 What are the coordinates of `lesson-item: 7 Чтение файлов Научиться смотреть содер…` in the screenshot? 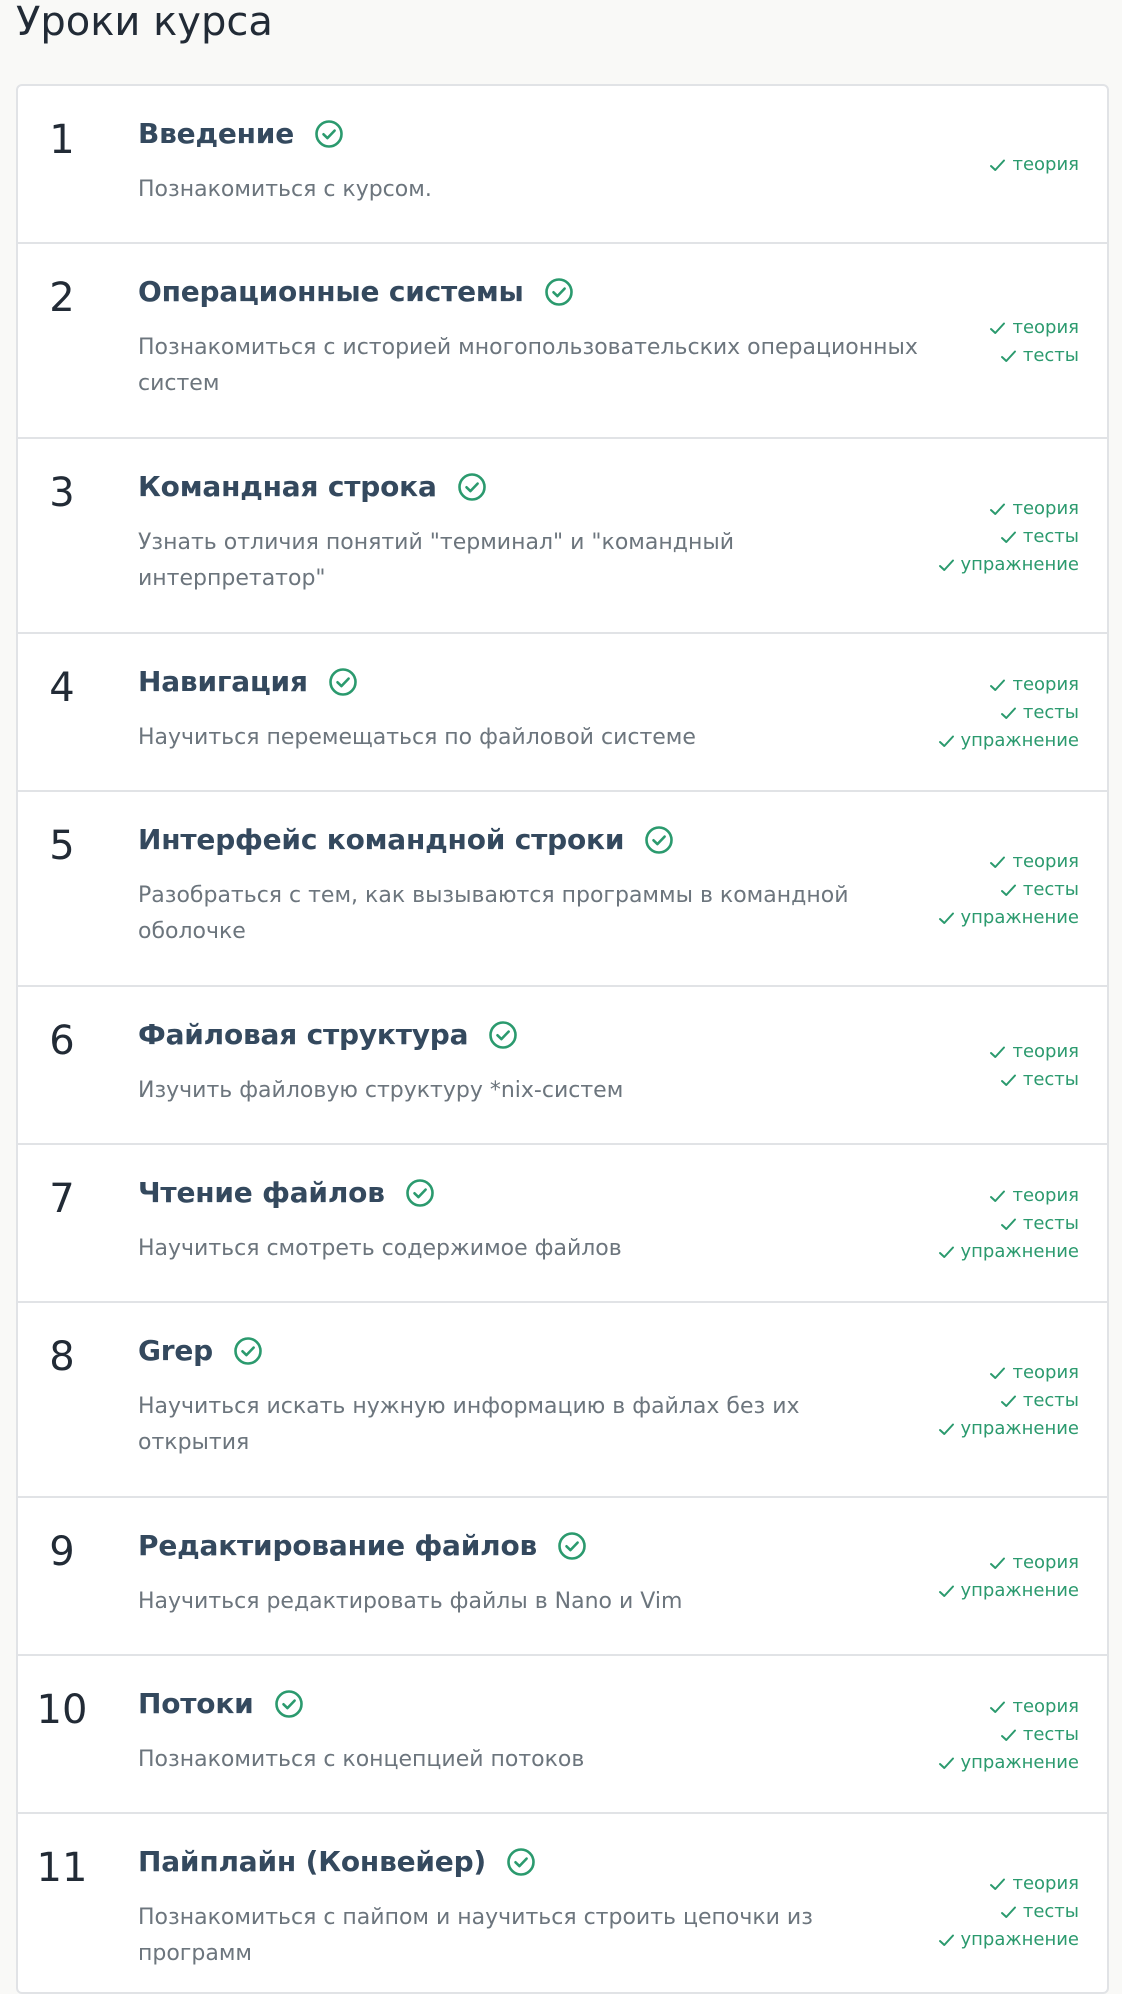 It's located at (562, 1224).